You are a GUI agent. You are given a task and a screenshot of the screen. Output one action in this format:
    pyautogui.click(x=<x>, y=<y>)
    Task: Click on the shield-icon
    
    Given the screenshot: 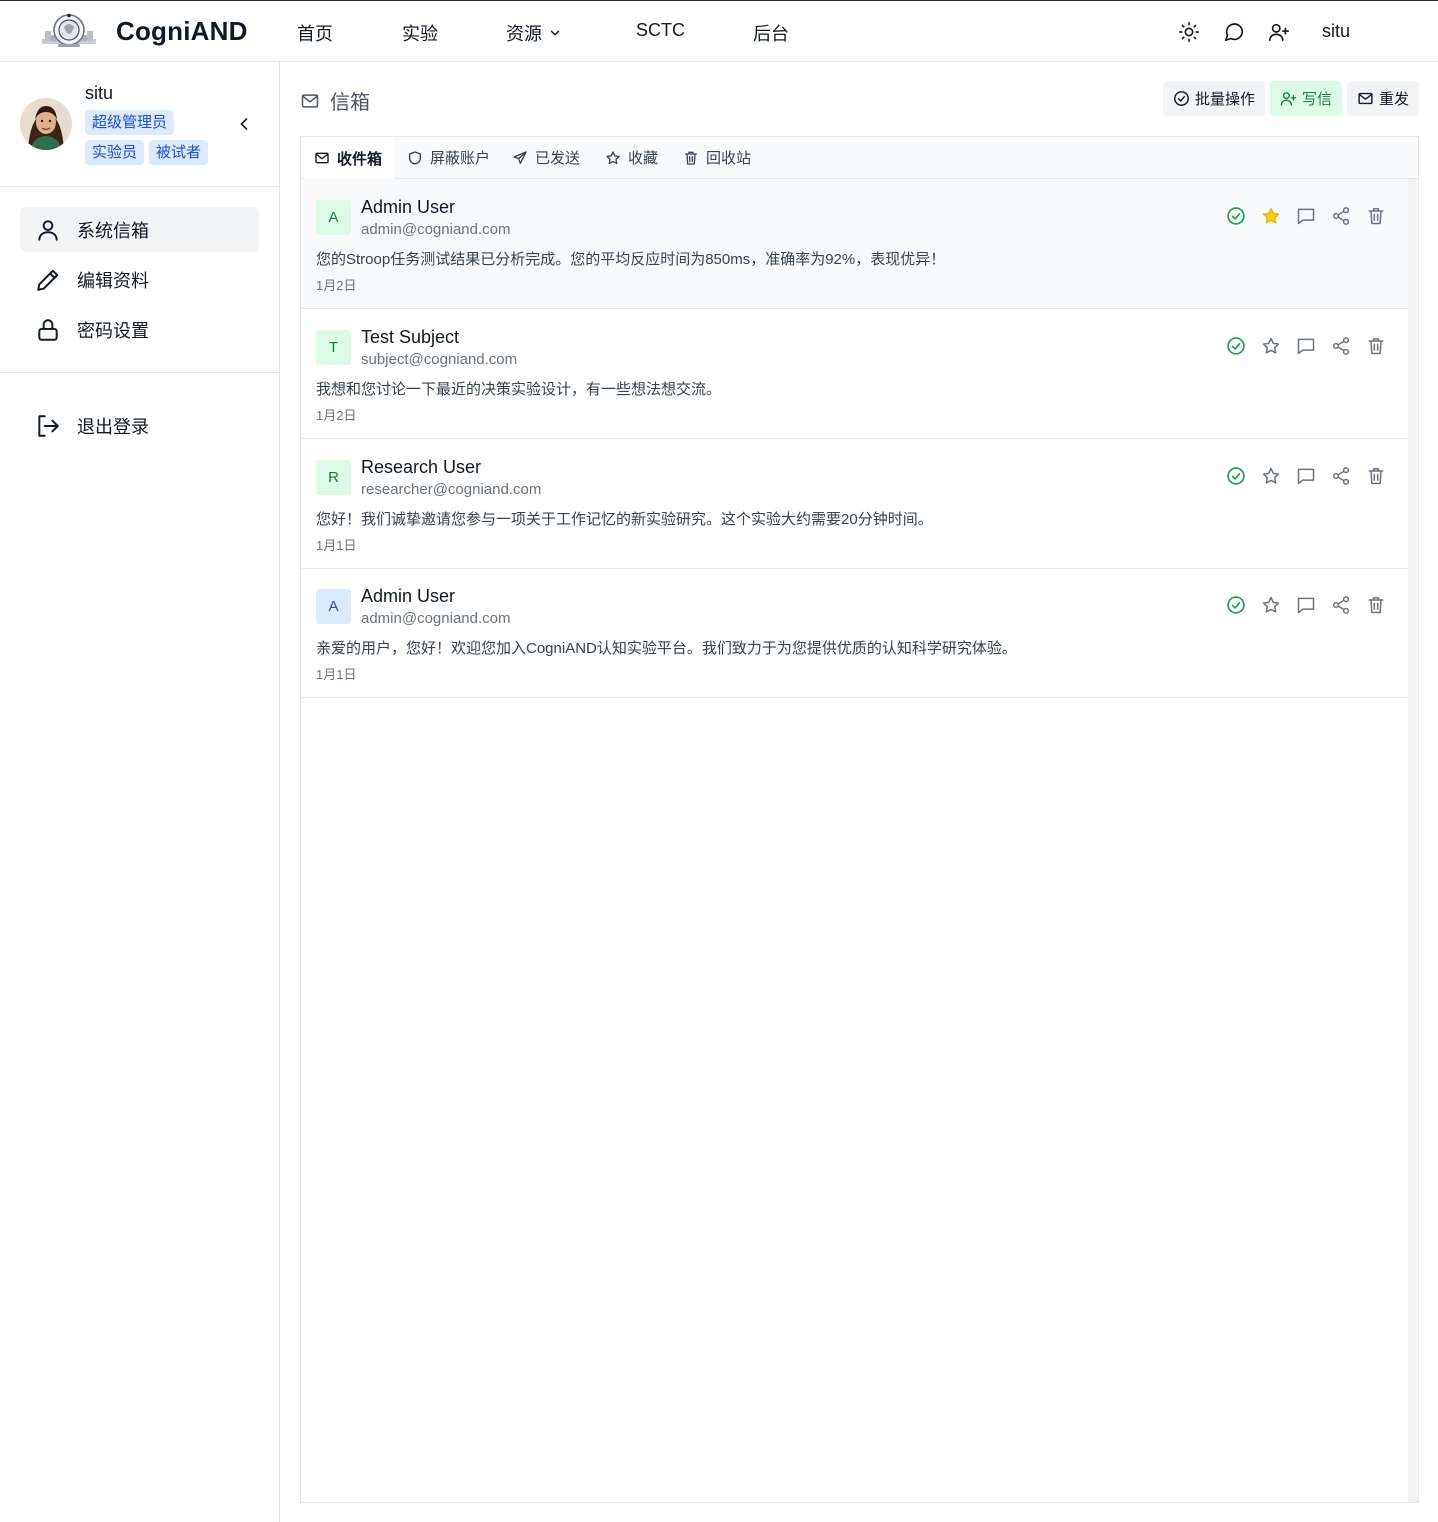 What is the action you would take?
    pyautogui.click(x=415, y=157)
    